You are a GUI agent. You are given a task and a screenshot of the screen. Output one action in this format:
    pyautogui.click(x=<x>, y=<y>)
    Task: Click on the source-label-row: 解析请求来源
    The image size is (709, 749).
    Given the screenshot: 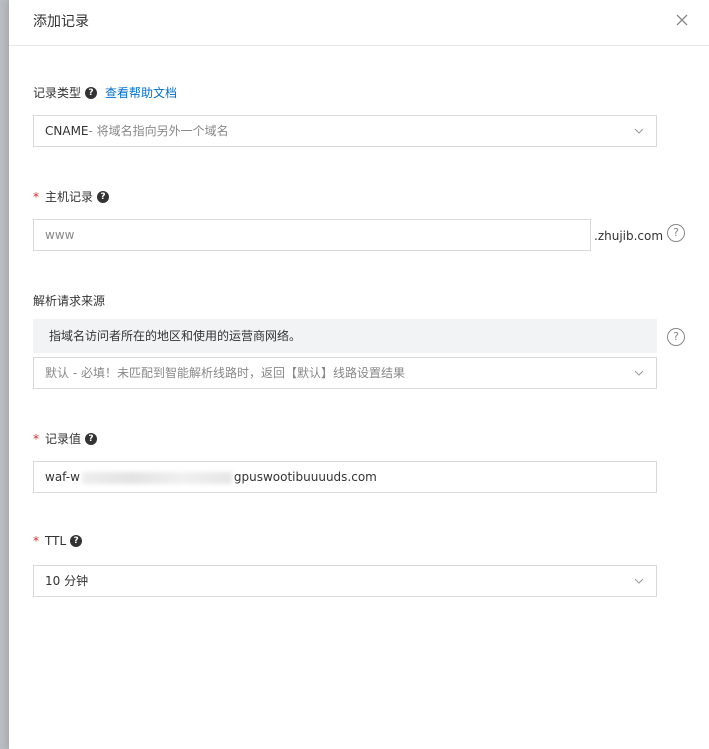 What is the action you would take?
    pyautogui.click(x=69, y=300)
    